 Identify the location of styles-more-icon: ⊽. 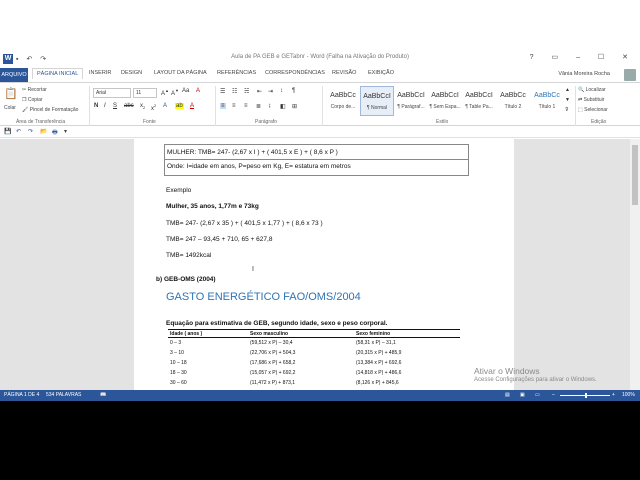
(567, 110).